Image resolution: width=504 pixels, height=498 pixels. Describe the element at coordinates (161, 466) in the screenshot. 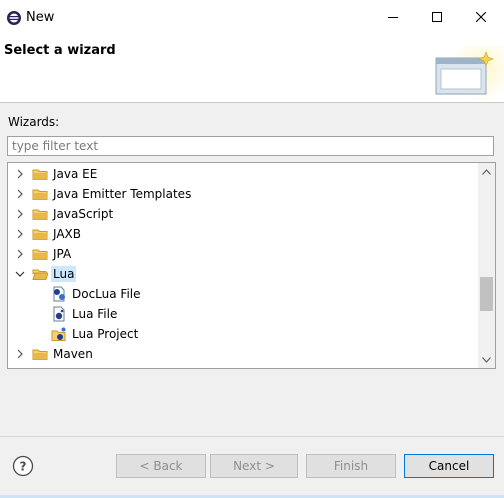

I see `back-button: < Back` at that location.